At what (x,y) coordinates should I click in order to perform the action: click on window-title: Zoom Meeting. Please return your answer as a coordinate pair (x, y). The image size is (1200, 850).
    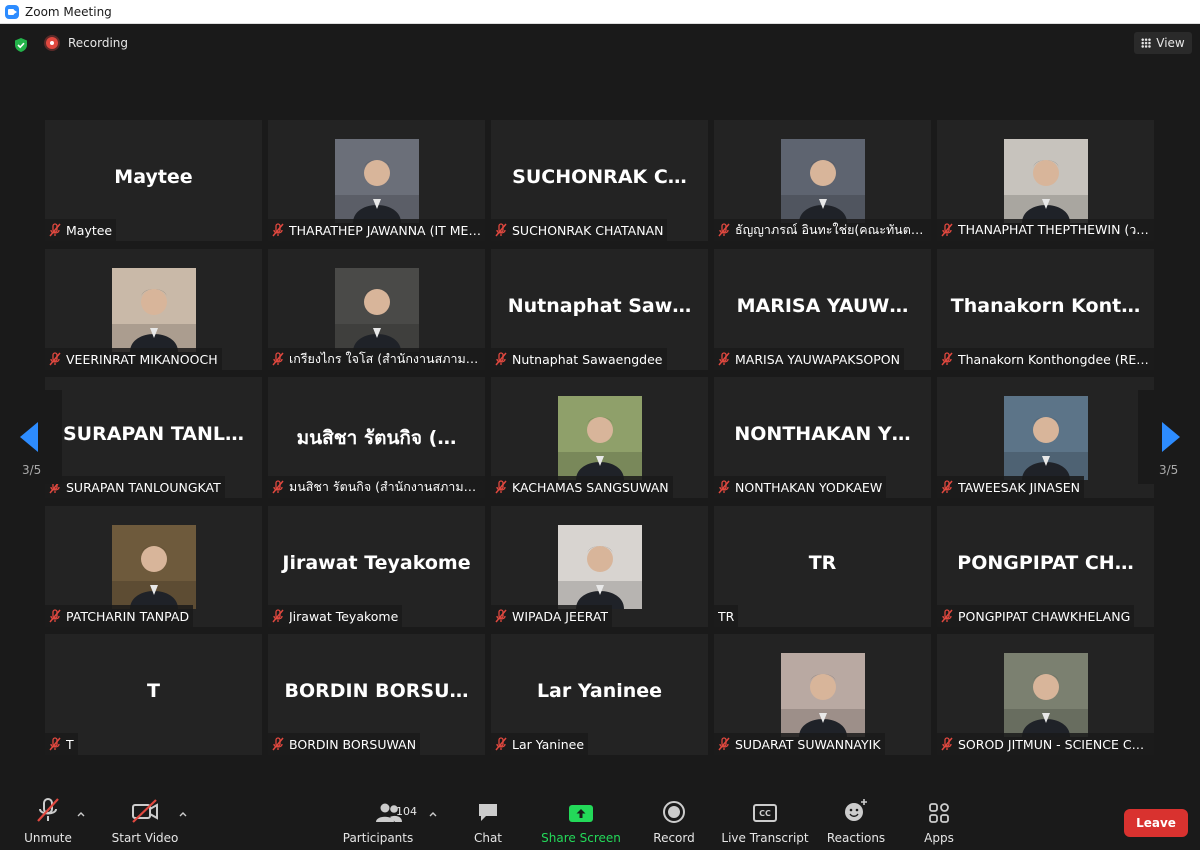
    Looking at the image, I should click on (68, 11).